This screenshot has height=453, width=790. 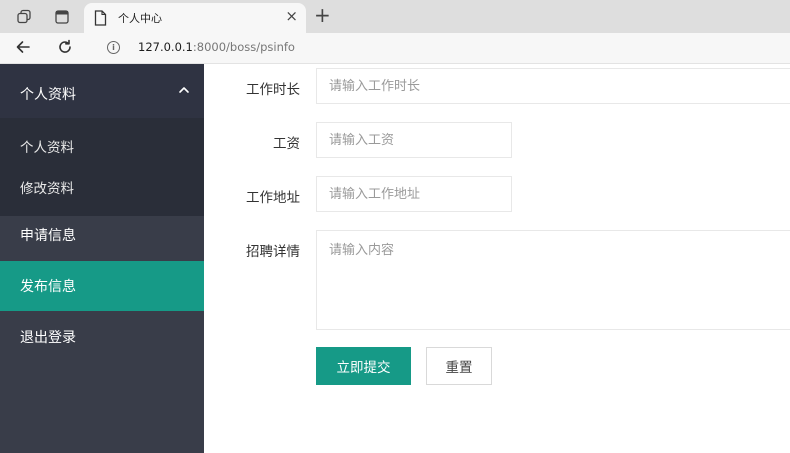 I want to click on chevron-up-icon, so click(x=184, y=92).